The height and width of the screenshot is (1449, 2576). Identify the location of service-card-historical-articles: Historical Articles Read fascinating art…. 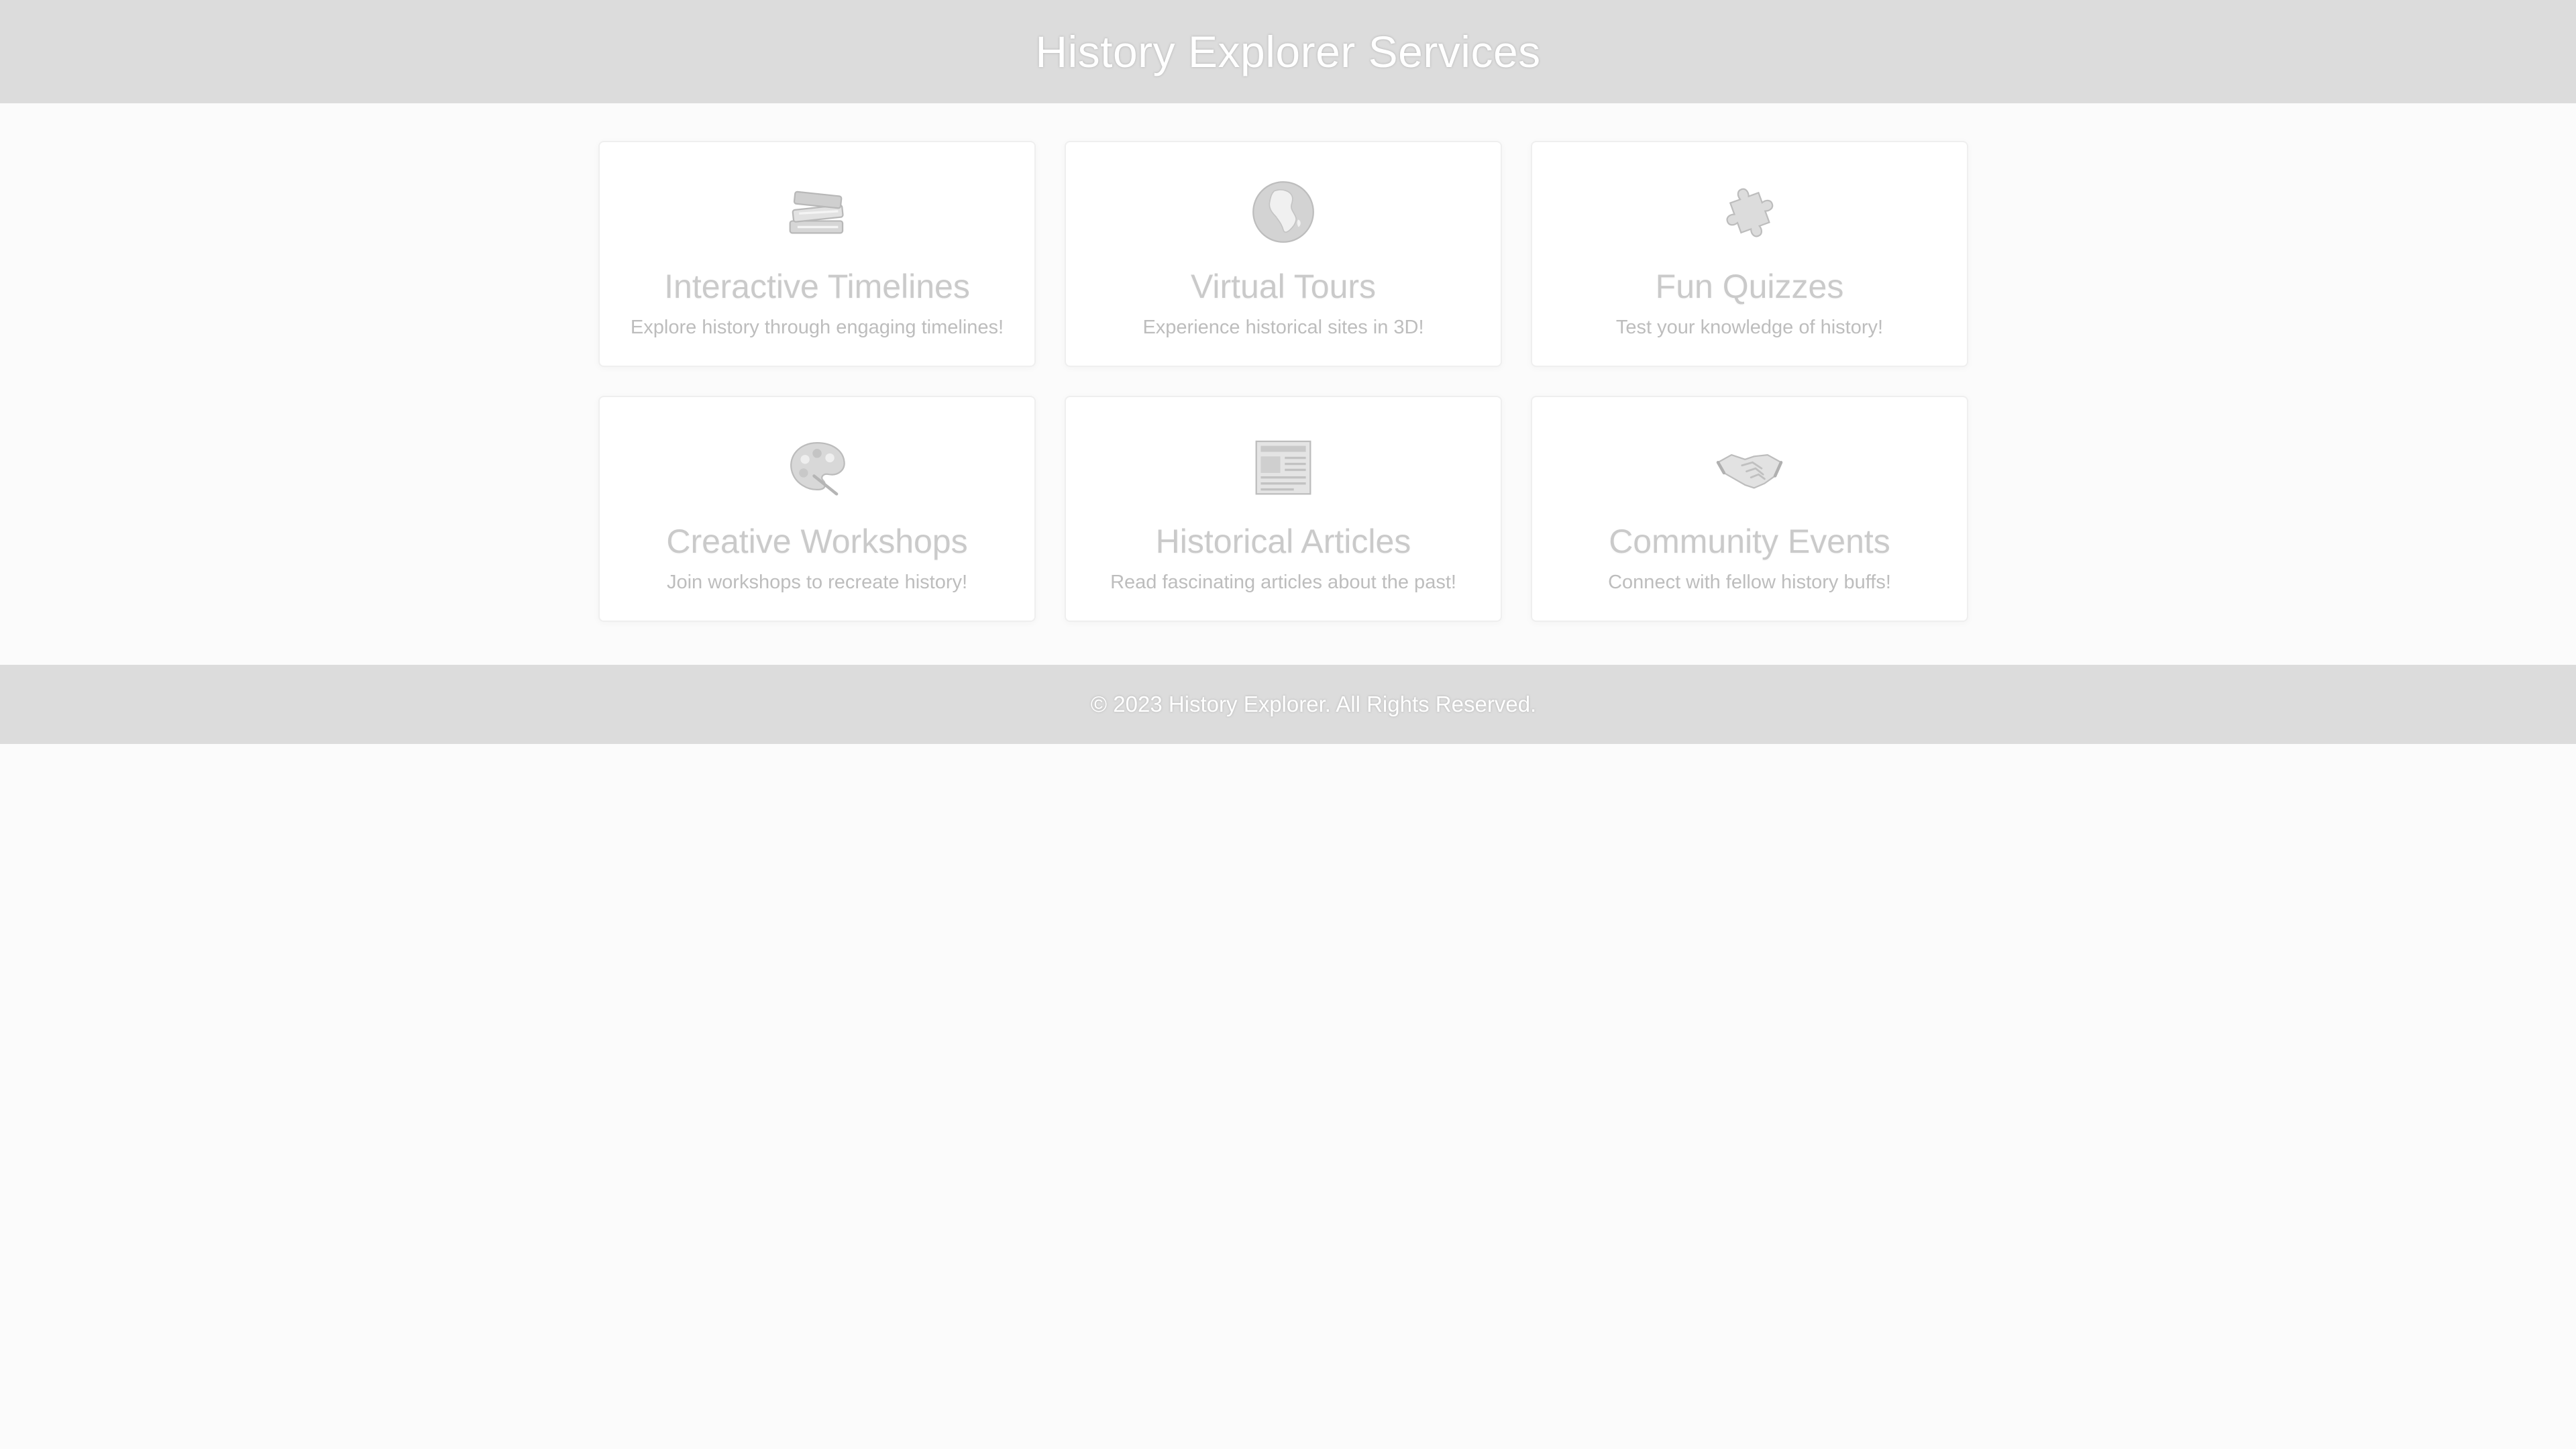
(1283, 509).